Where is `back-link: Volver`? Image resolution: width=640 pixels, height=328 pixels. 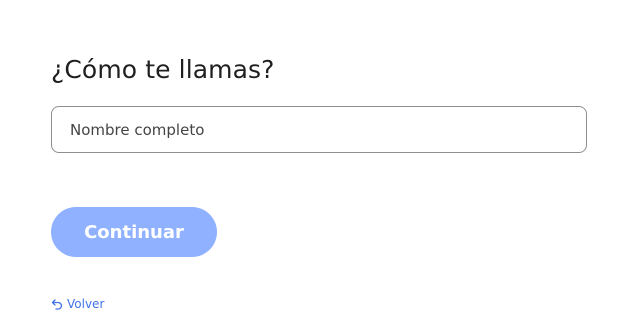
back-link: Volver is located at coordinates (77, 304).